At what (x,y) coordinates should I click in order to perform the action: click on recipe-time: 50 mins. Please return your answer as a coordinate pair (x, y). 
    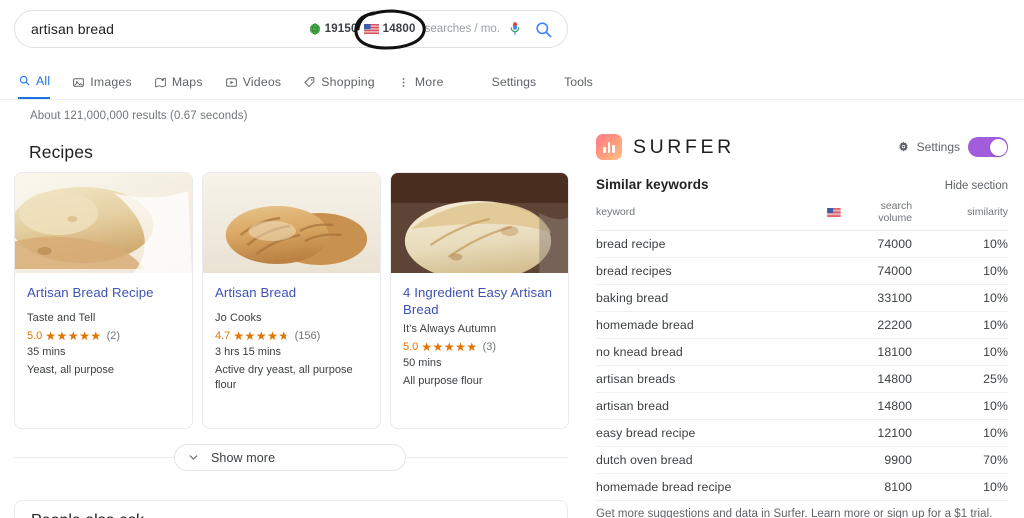
    Looking at the image, I should click on (422, 363).